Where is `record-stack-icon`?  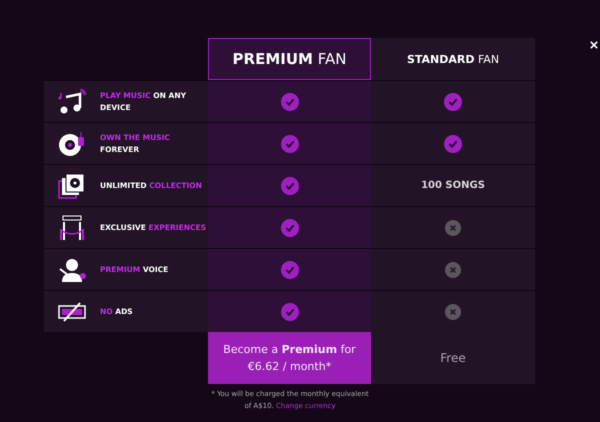 record-stack-icon is located at coordinates (72, 185).